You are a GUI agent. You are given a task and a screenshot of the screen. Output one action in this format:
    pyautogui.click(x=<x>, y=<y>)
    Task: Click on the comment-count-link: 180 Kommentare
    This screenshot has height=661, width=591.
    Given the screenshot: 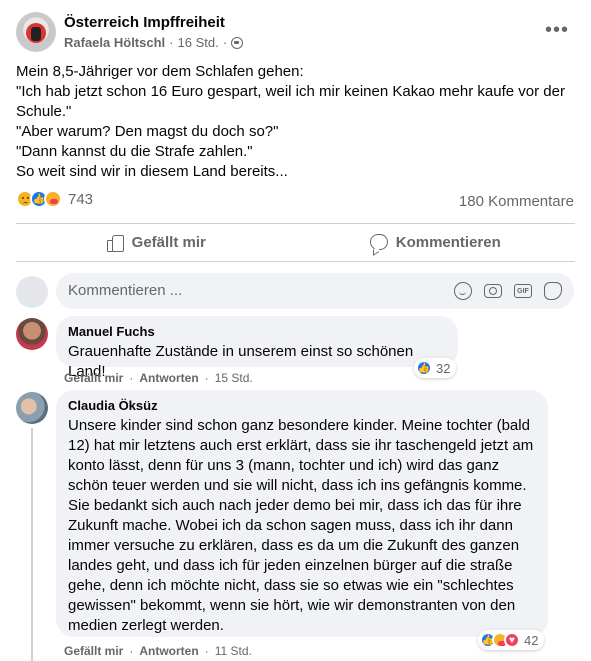 What is the action you would take?
    pyautogui.click(x=516, y=201)
    